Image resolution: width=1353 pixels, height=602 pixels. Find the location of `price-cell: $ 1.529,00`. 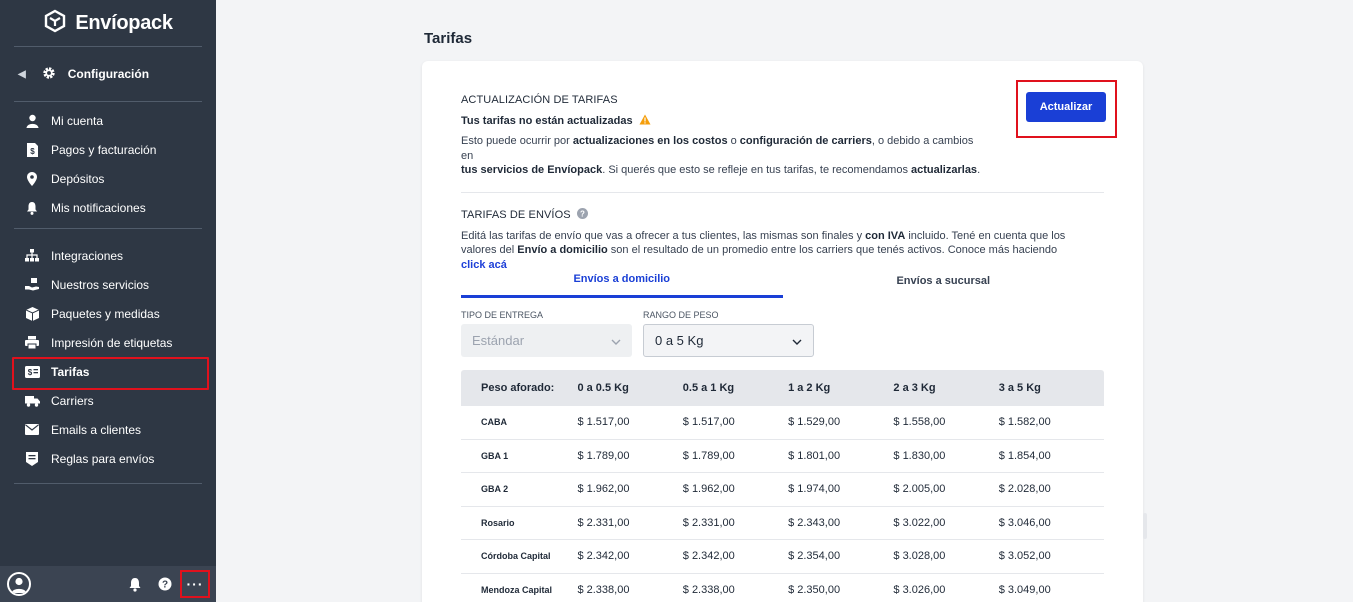

price-cell: $ 1.529,00 is located at coordinates (840, 422).